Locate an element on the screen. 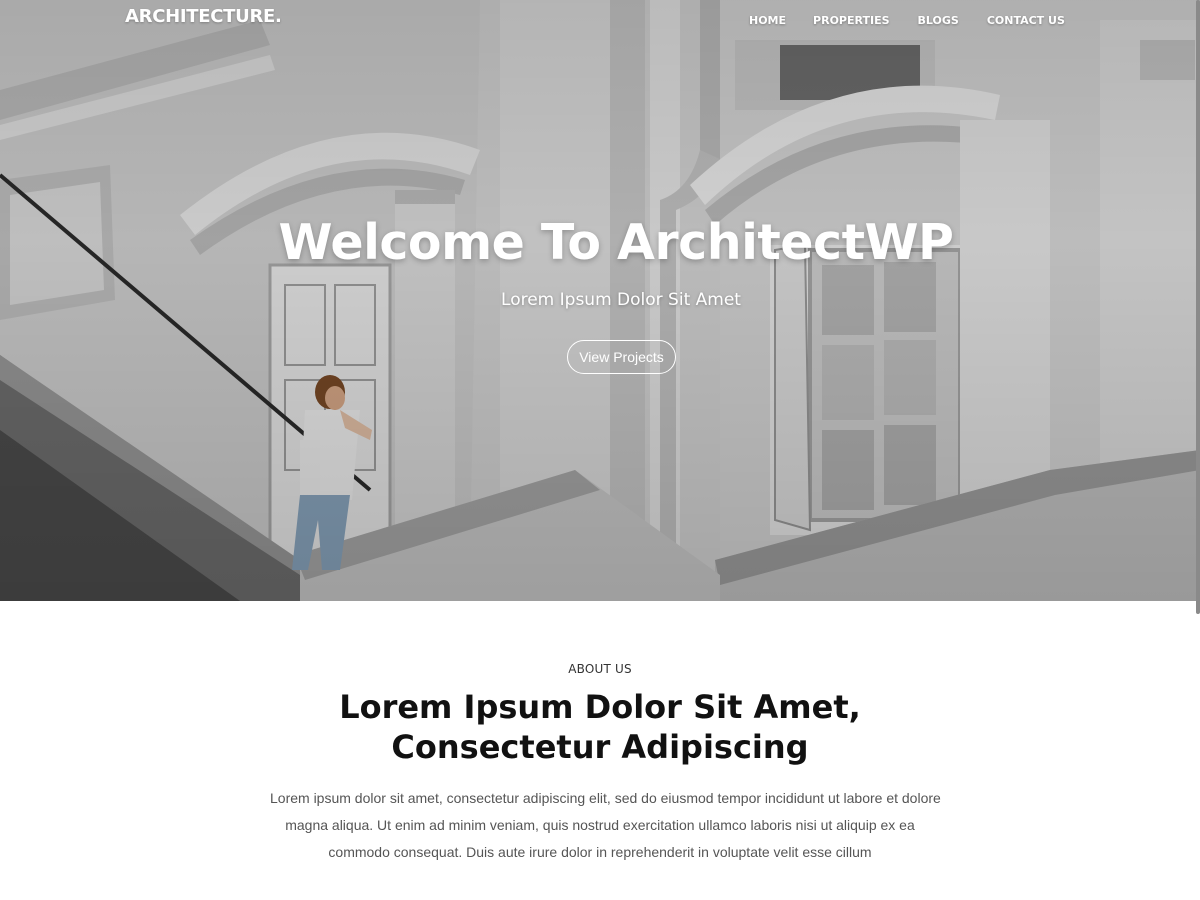 The height and width of the screenshot is (900, 1200). about-eyebrow: ABOUT US is located at coordinates (600, 669).